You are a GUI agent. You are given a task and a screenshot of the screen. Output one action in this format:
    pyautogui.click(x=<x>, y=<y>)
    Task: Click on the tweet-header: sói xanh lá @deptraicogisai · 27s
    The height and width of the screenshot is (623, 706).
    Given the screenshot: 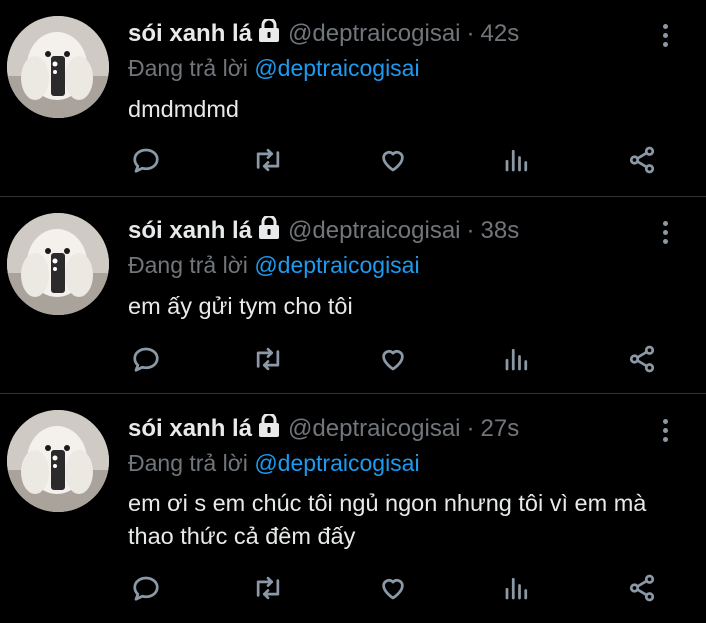 What is the action you would take?
    pyautogui.click(x=324, y=428)
    